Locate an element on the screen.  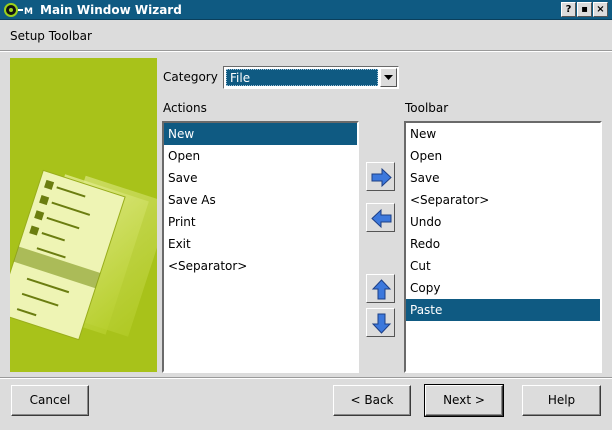
actions-list-item: Print is located at coordinates (260, 222).